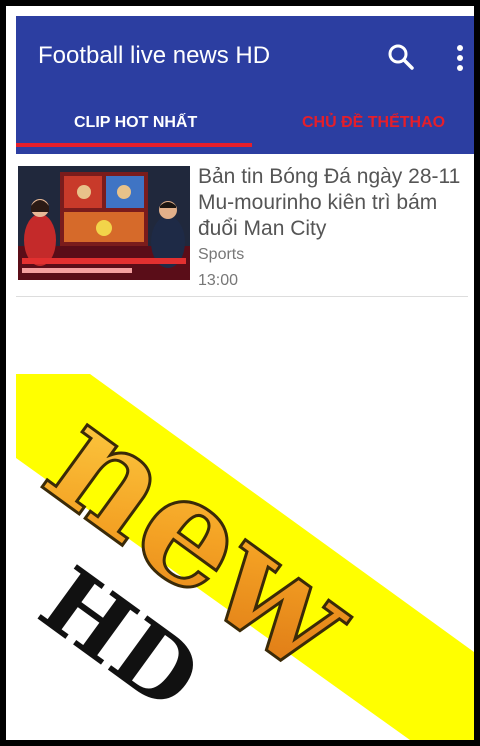 This screenshot has height=746, width=480. I want to click on news-thumbnail, so click(104, 223).